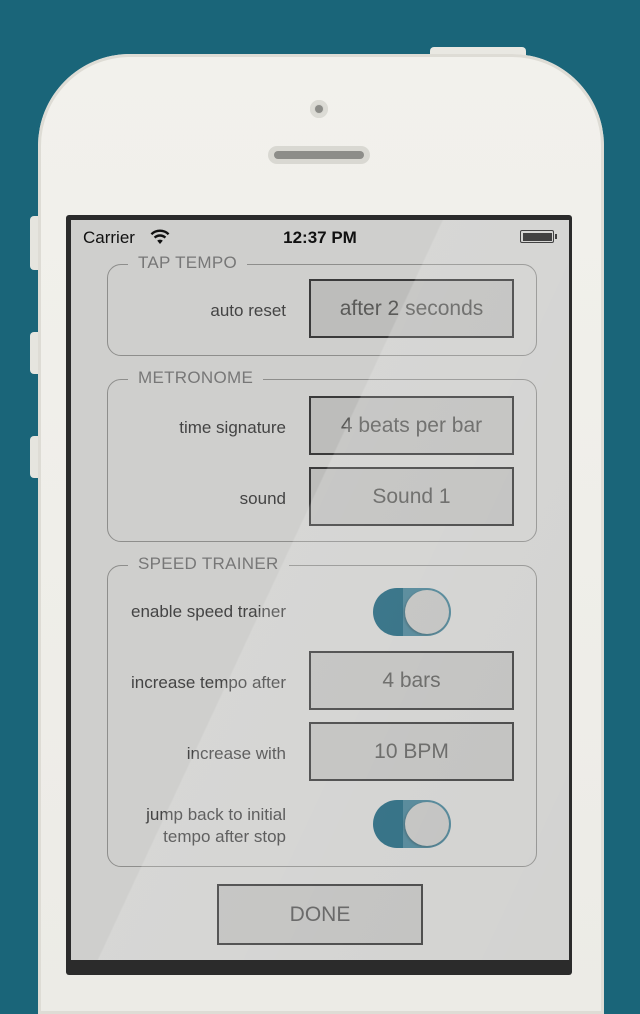  What do you see at coordinates (232, 427) in the screenshot?
I see `time-signature-label: time signature` at bounding box center [232, 427].